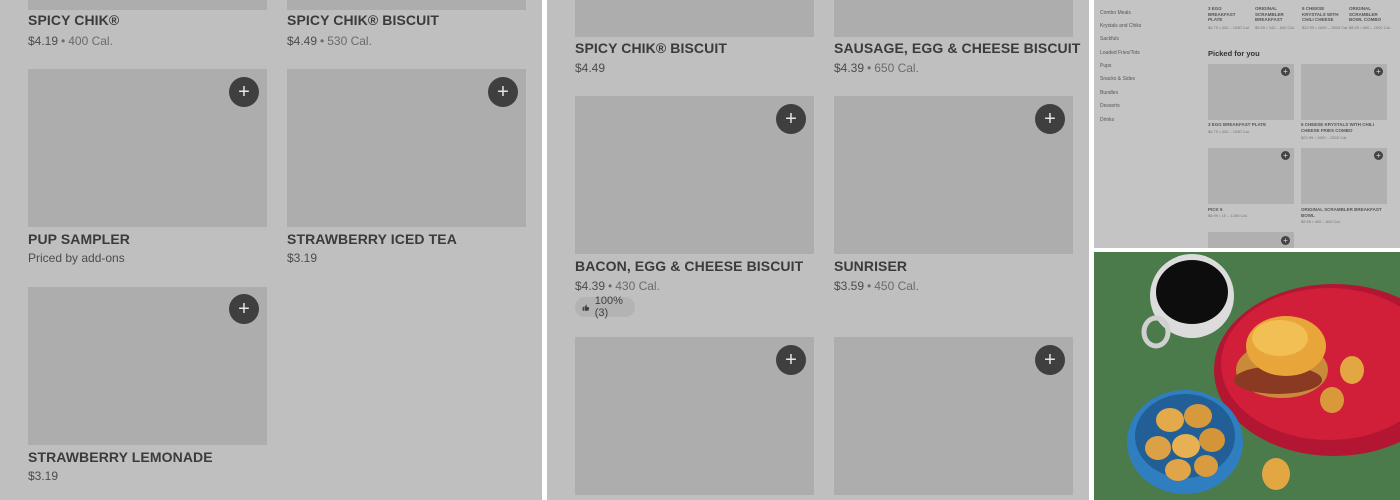  What do you see at coordinates (43, 41) in the screenshot?
I see `item-price: $4.19` at bounding box center [43, 41].